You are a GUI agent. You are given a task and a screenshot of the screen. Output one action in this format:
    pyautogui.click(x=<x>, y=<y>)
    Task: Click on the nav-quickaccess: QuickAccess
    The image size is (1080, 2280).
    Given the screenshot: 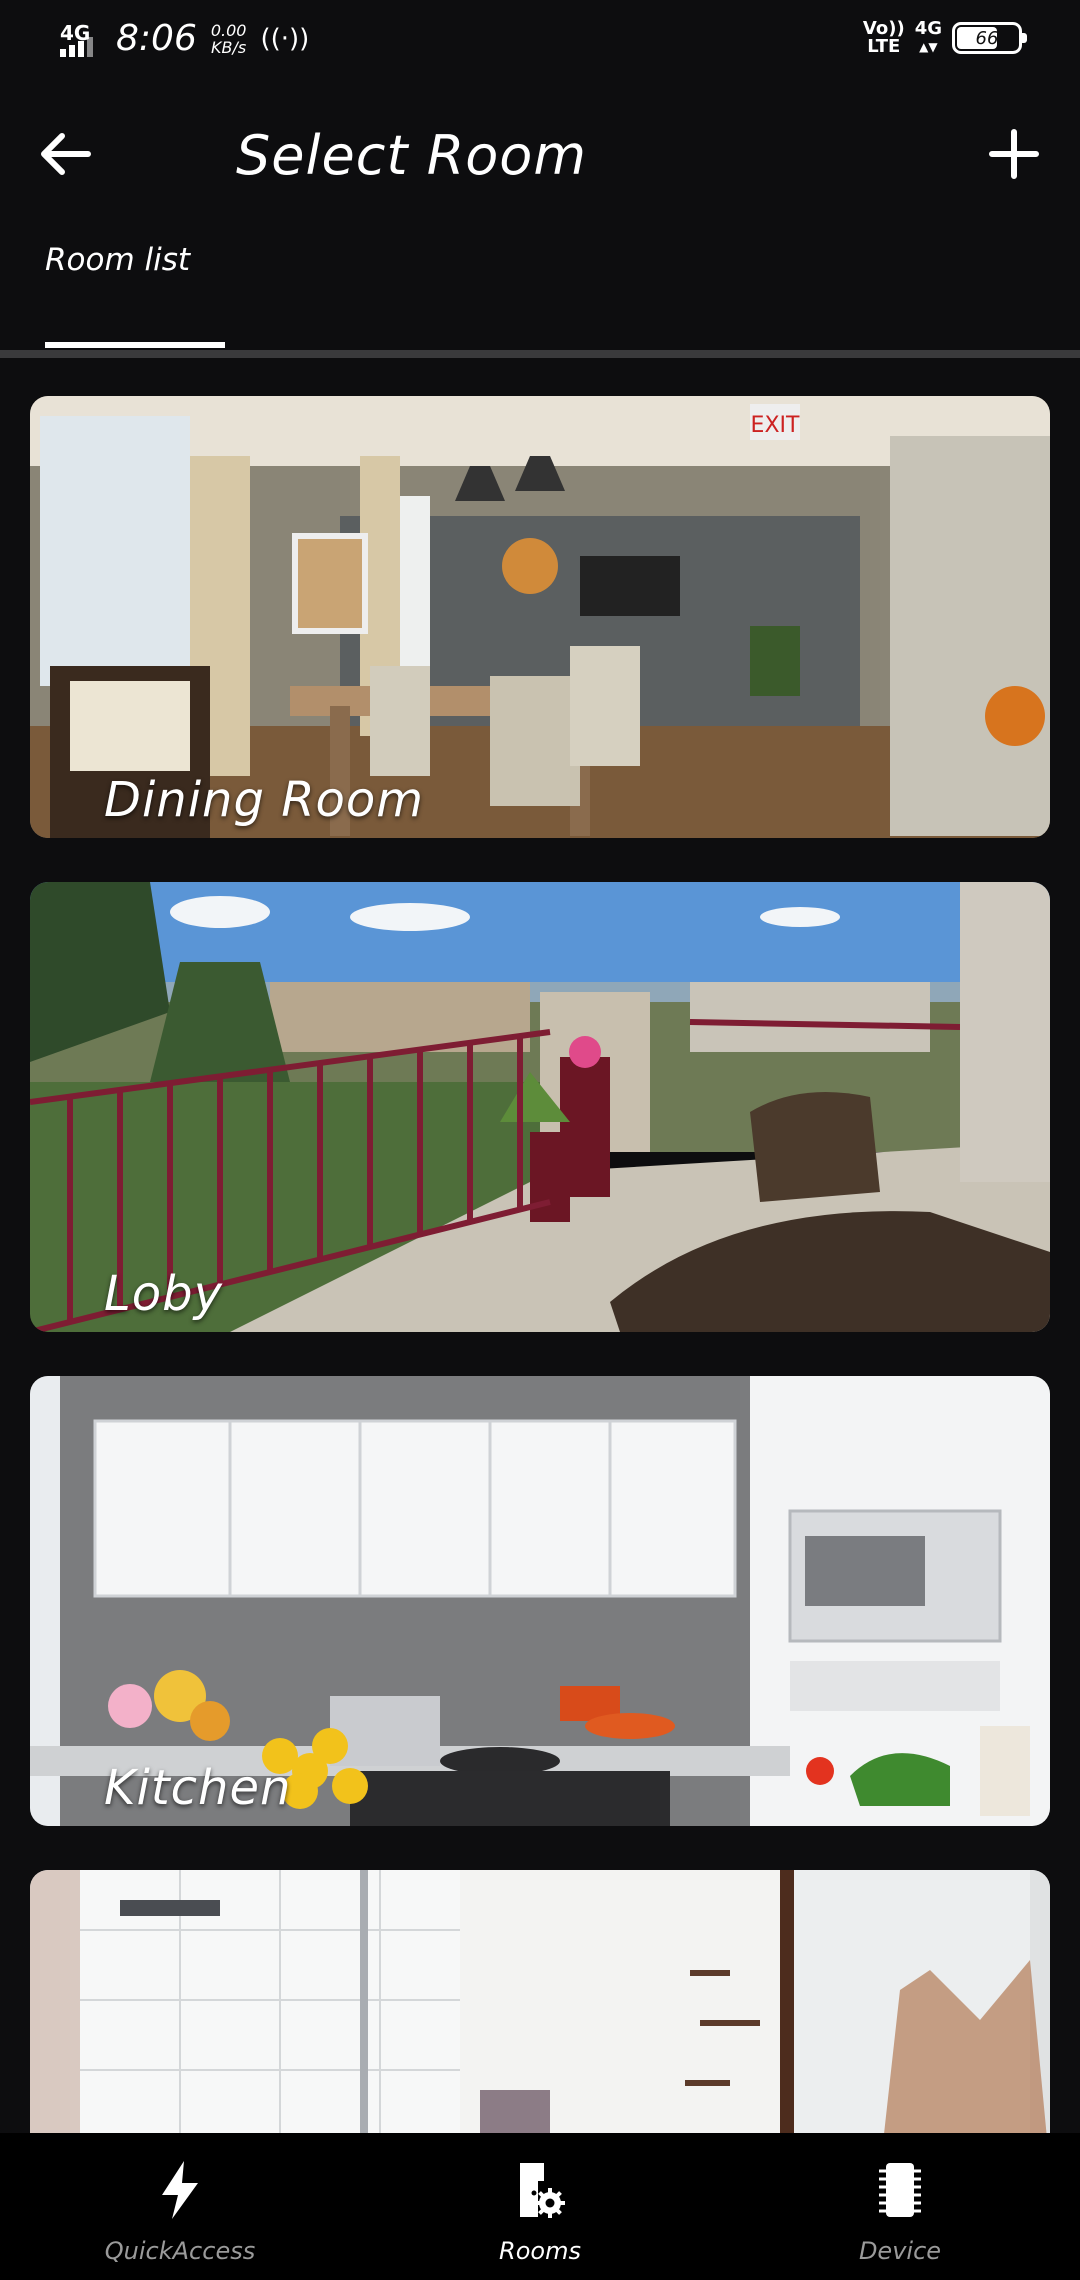 What is the action you would take?
    pyautogui.click(x=180, y=2206)
    